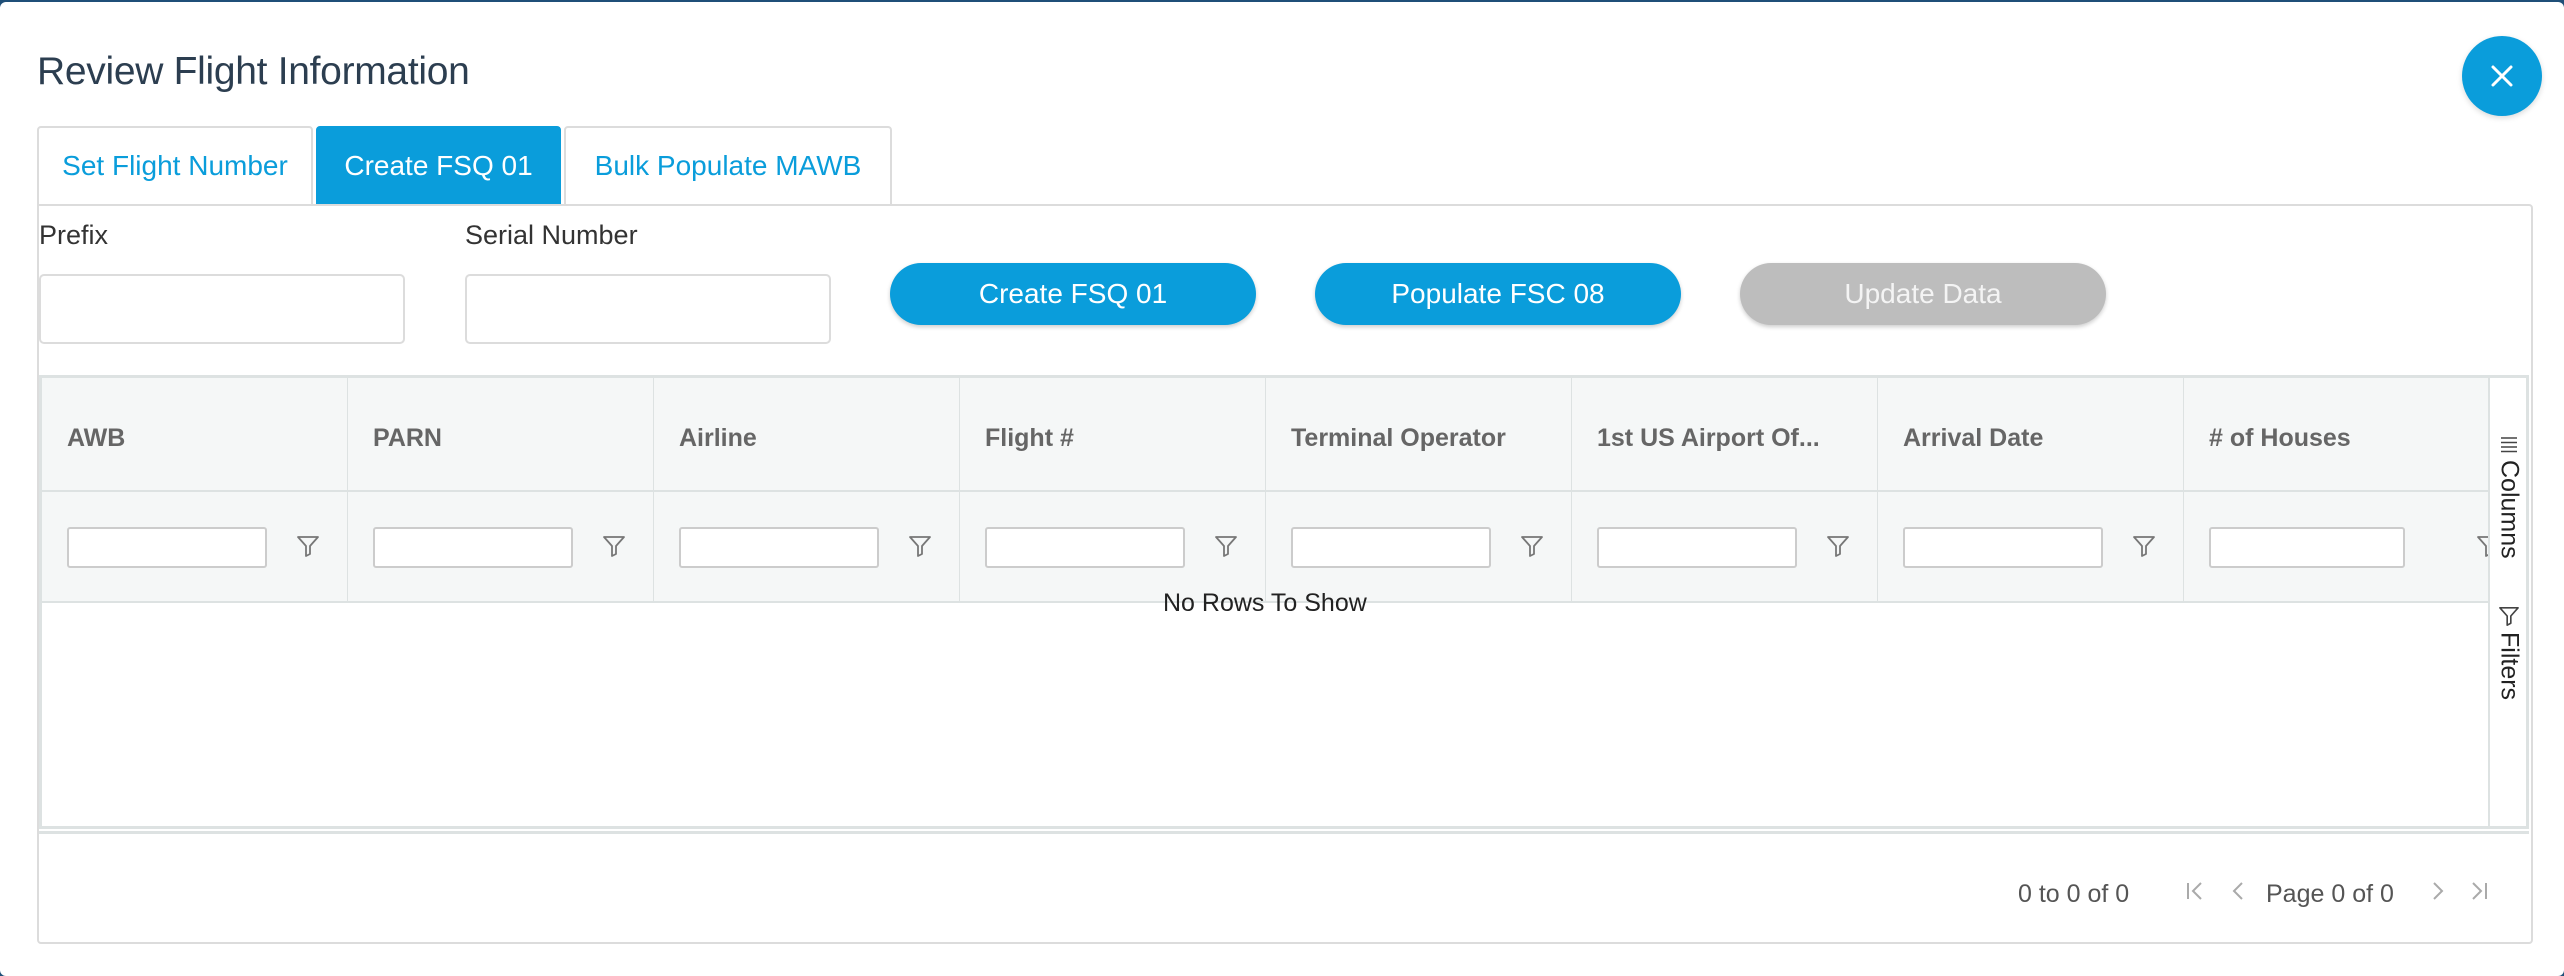 This screenshot has height=976, width=2564. I want to click on filter-input-arrival-date, so click(2003, 547).